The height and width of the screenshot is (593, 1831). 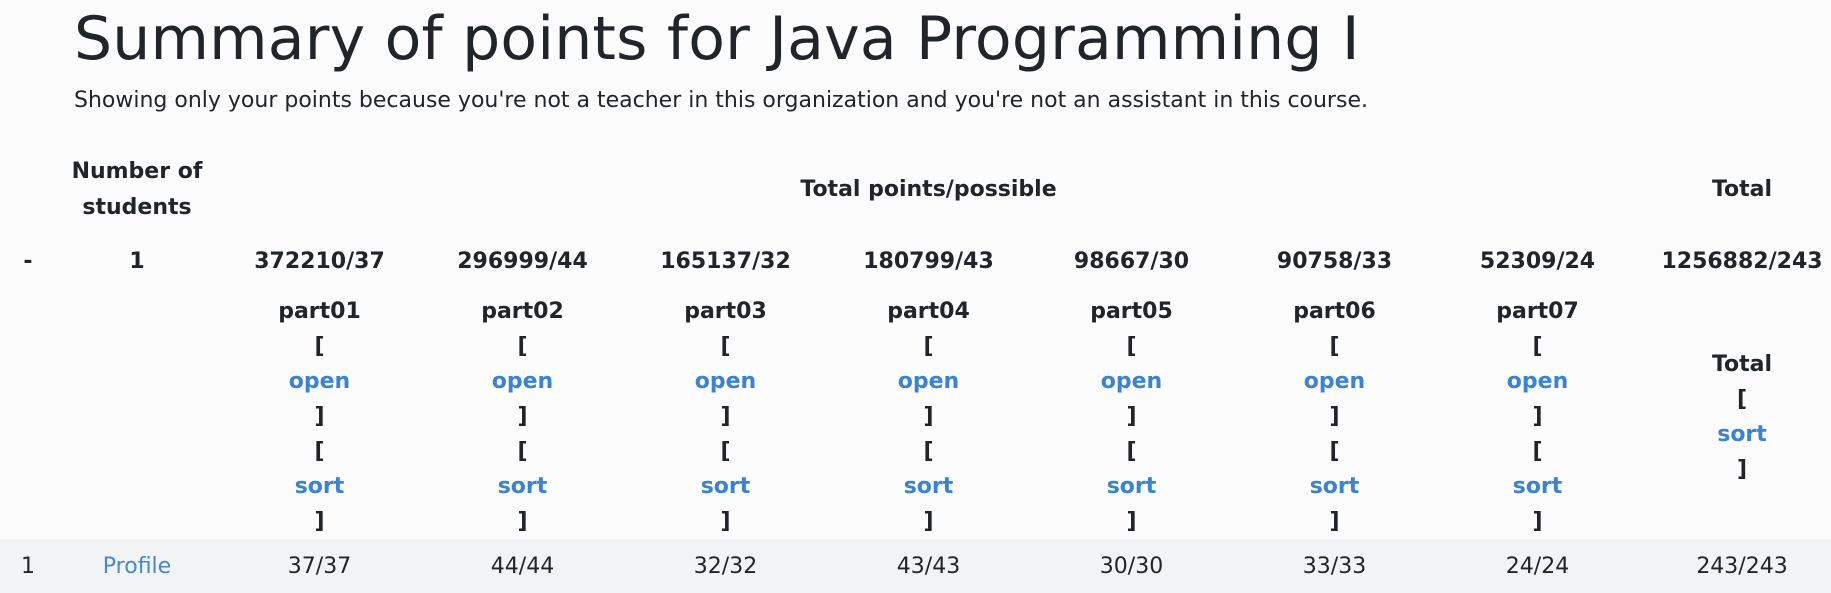 I want to click on part01-score: 37/37, so click(x=319, y=566).